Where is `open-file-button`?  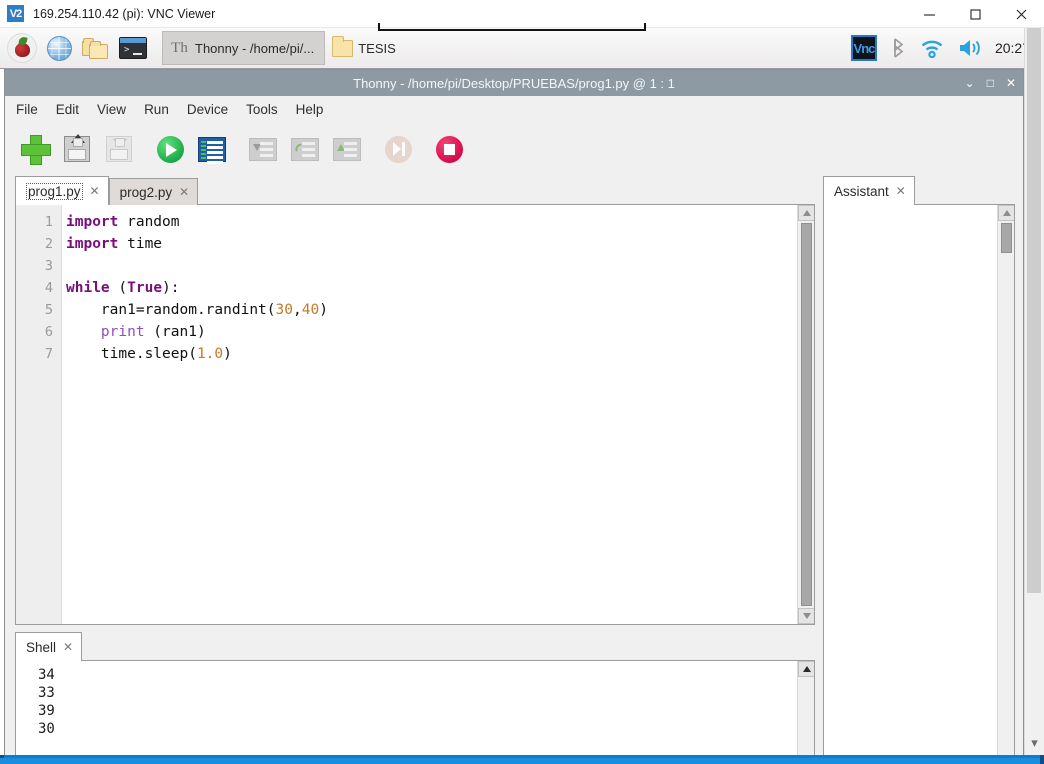
open-file-button is located at coordinates (77, 149).